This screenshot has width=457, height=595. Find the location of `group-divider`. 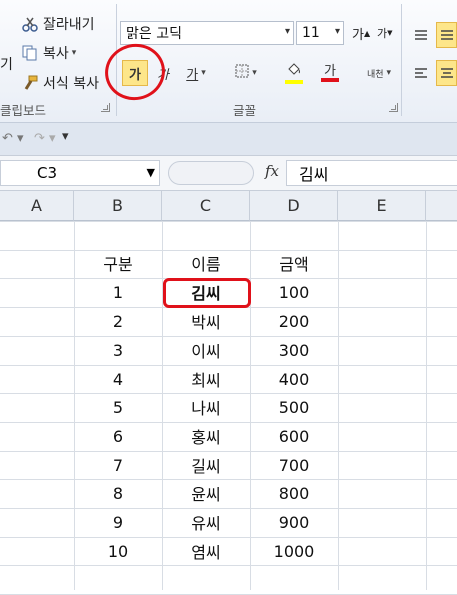

group-divider is located at coordinates (401, 60).